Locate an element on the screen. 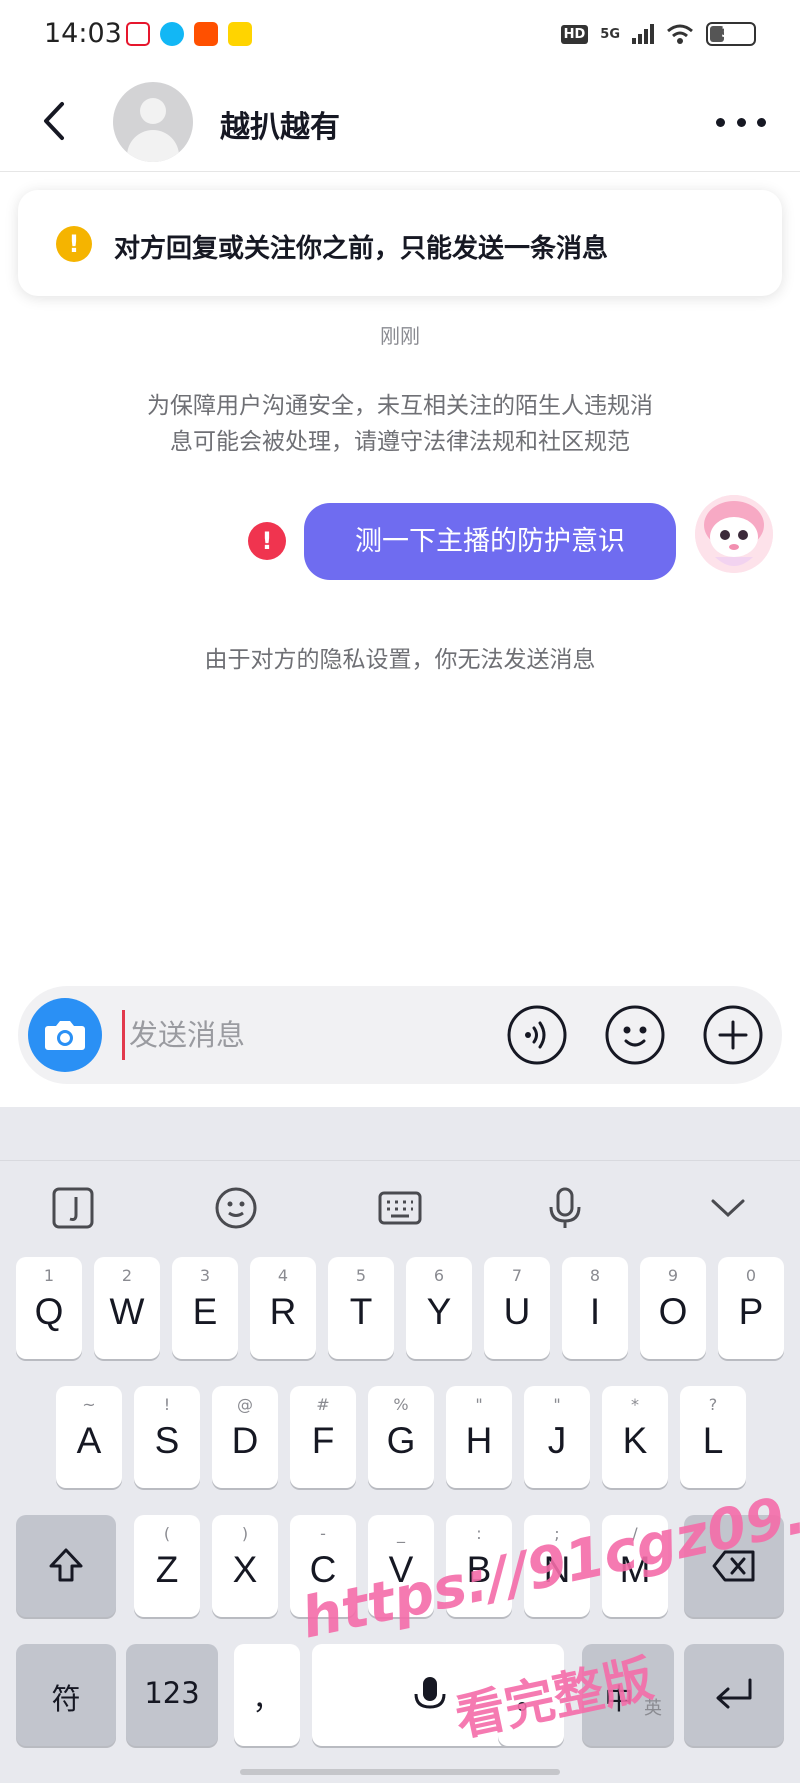 The image size is (800, 1783). key-hint: 7 is located at coordinates (517, 1275).